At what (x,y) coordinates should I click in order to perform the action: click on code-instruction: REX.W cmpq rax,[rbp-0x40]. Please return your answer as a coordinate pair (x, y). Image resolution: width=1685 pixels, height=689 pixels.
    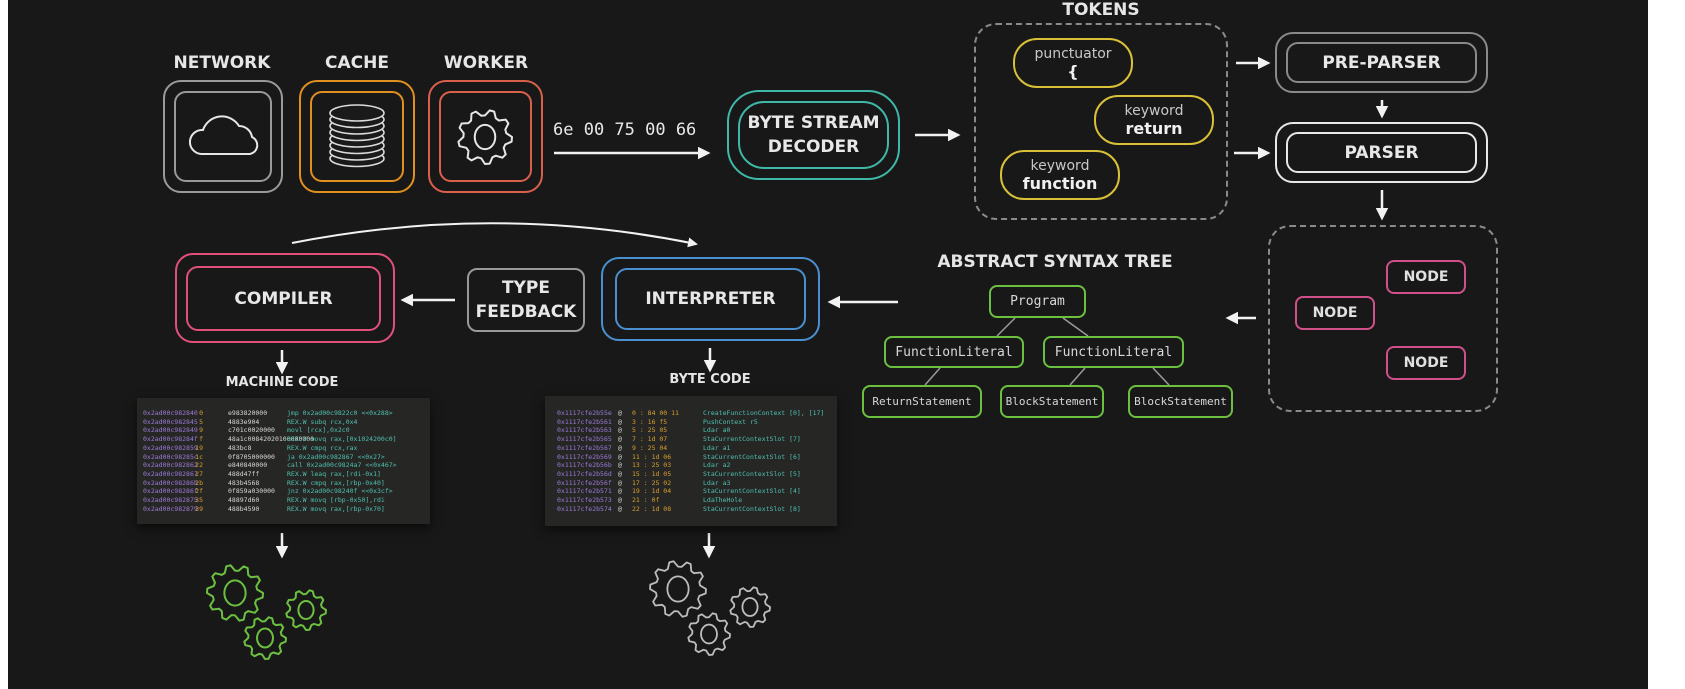
    Looking at the image, I should click on (336, 482).